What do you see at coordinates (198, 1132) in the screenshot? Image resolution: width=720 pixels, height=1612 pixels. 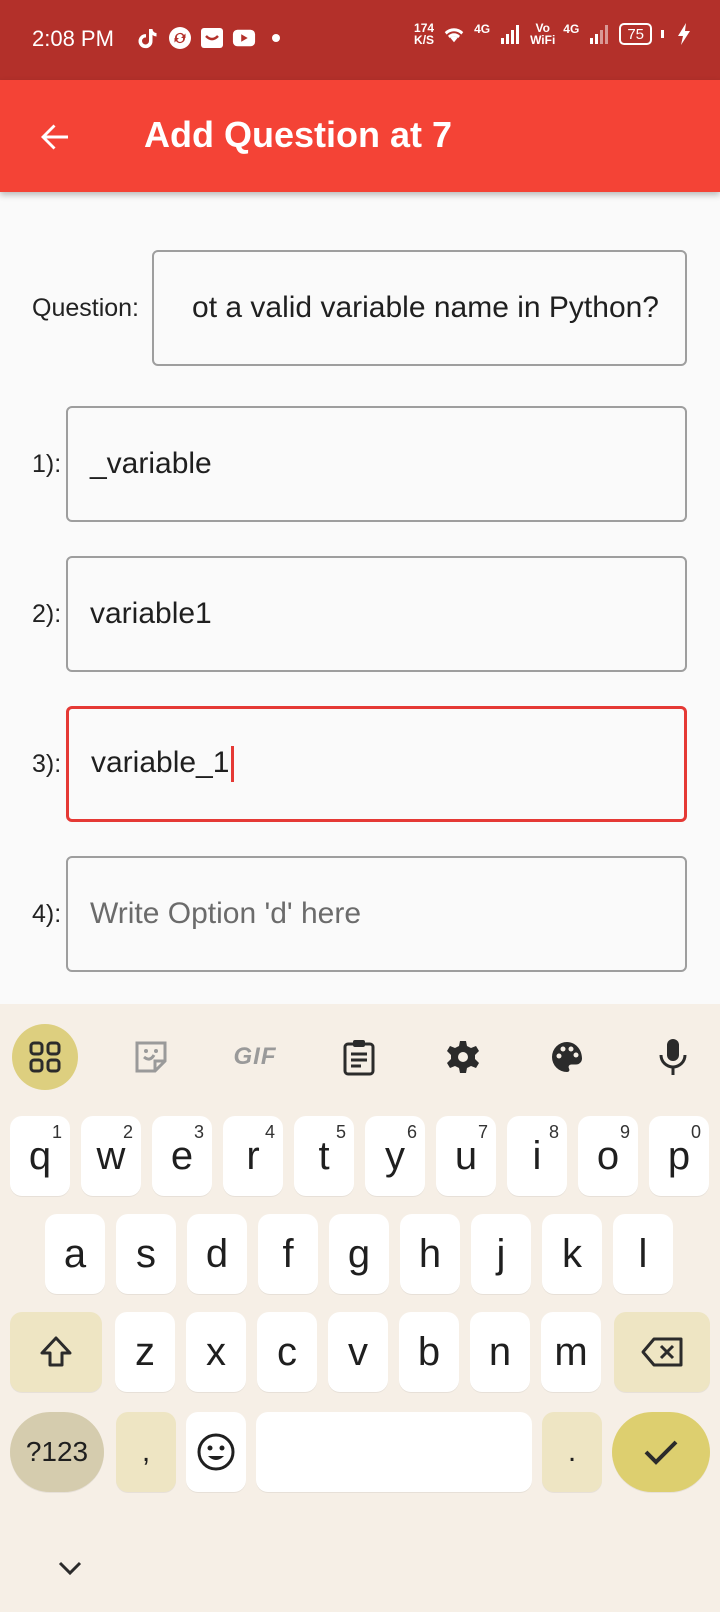 I see `key-hint: 3` at bounding box center [198, 1132].